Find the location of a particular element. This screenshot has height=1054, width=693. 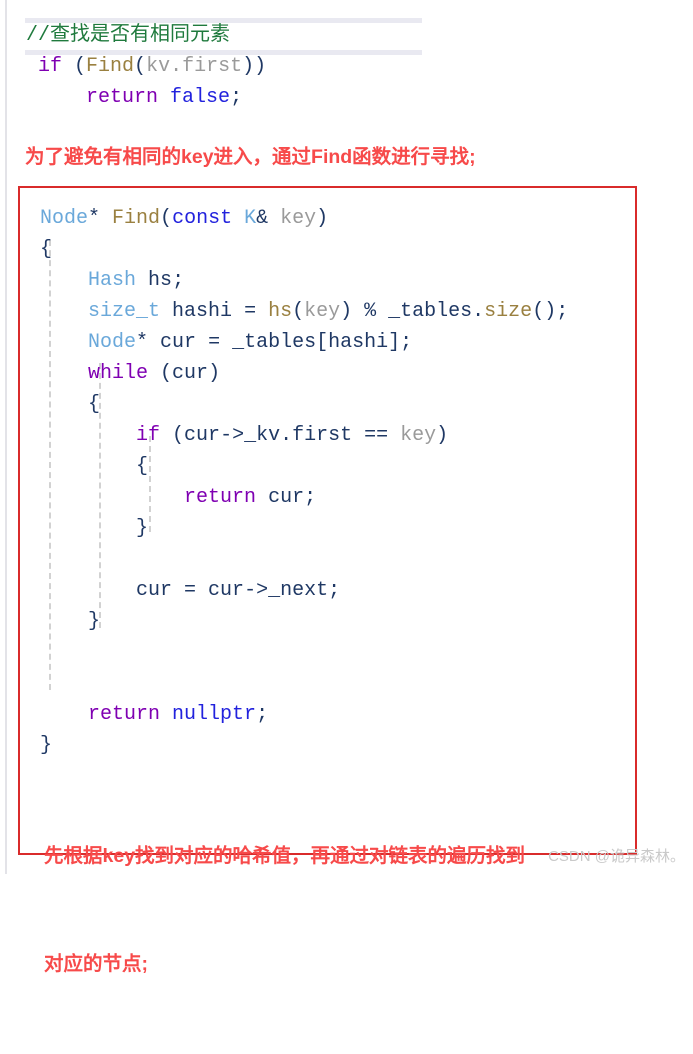

find-function-token: K is located at coordinates (250, 218).